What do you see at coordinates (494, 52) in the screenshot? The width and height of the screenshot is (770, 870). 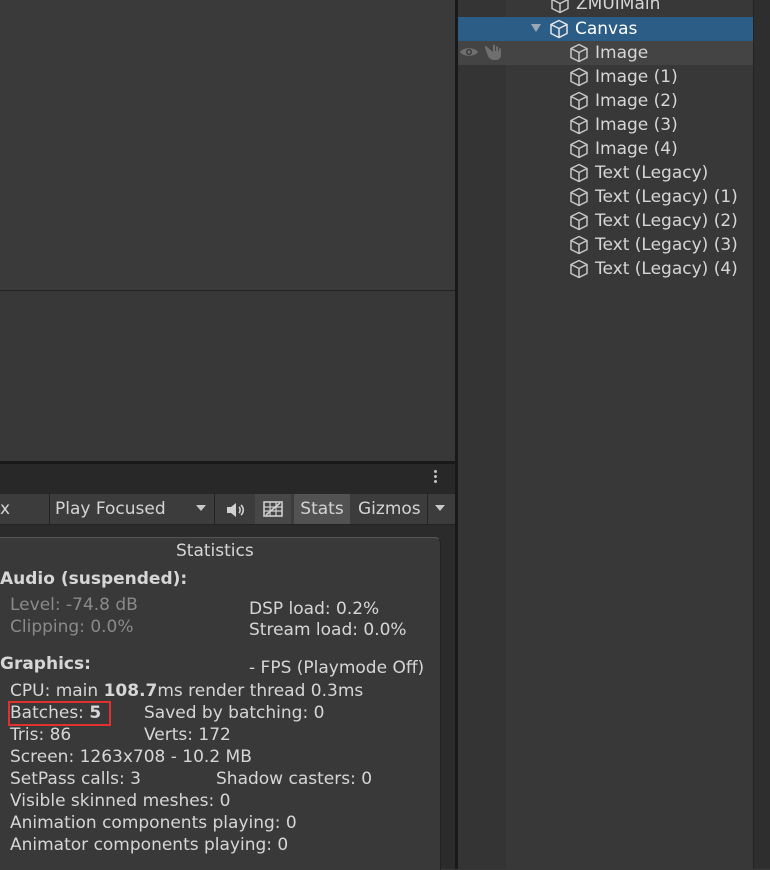 I see `pickable-hand-icon` at bounding box center [494, 52].